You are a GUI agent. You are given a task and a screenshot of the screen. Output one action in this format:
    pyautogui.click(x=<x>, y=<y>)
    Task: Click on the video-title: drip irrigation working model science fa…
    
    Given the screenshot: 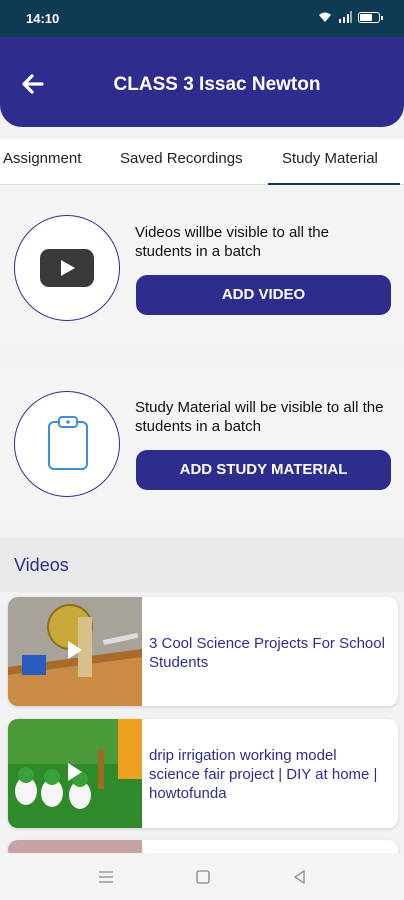 What is the action you would take?
    pyautogui.click(x=263, y=774)
    